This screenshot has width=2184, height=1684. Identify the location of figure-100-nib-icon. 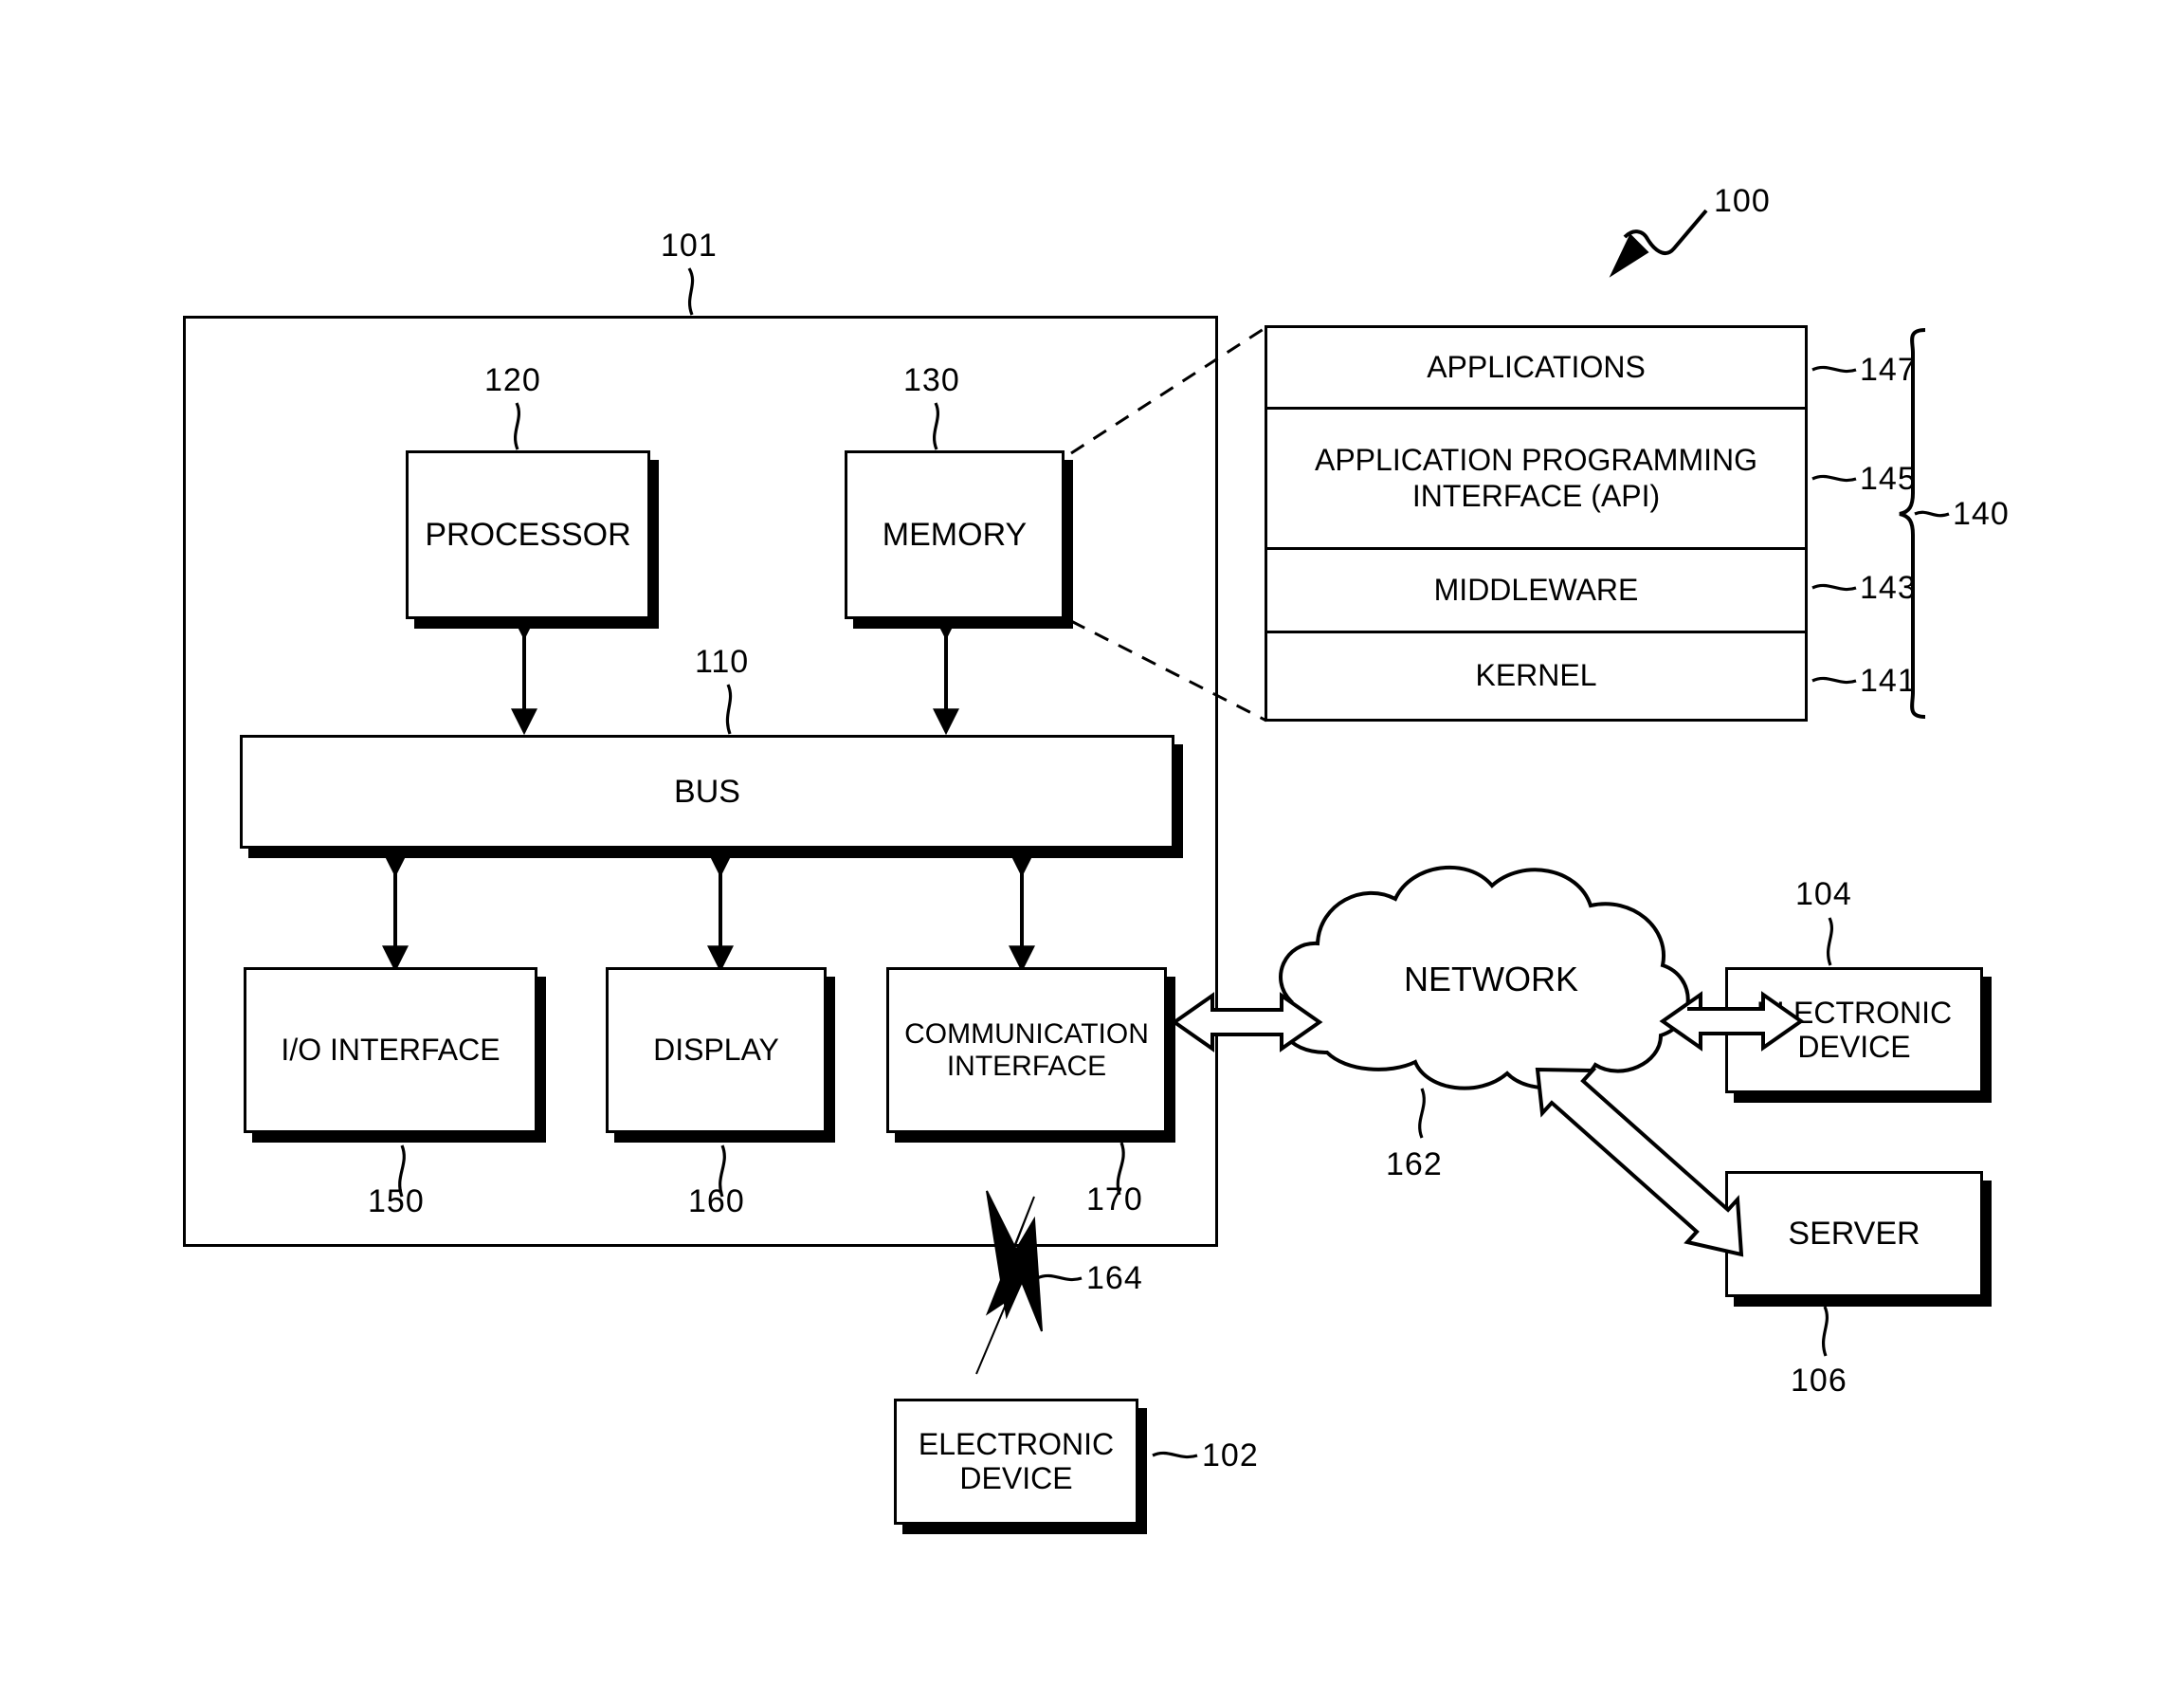
(1629, 255).